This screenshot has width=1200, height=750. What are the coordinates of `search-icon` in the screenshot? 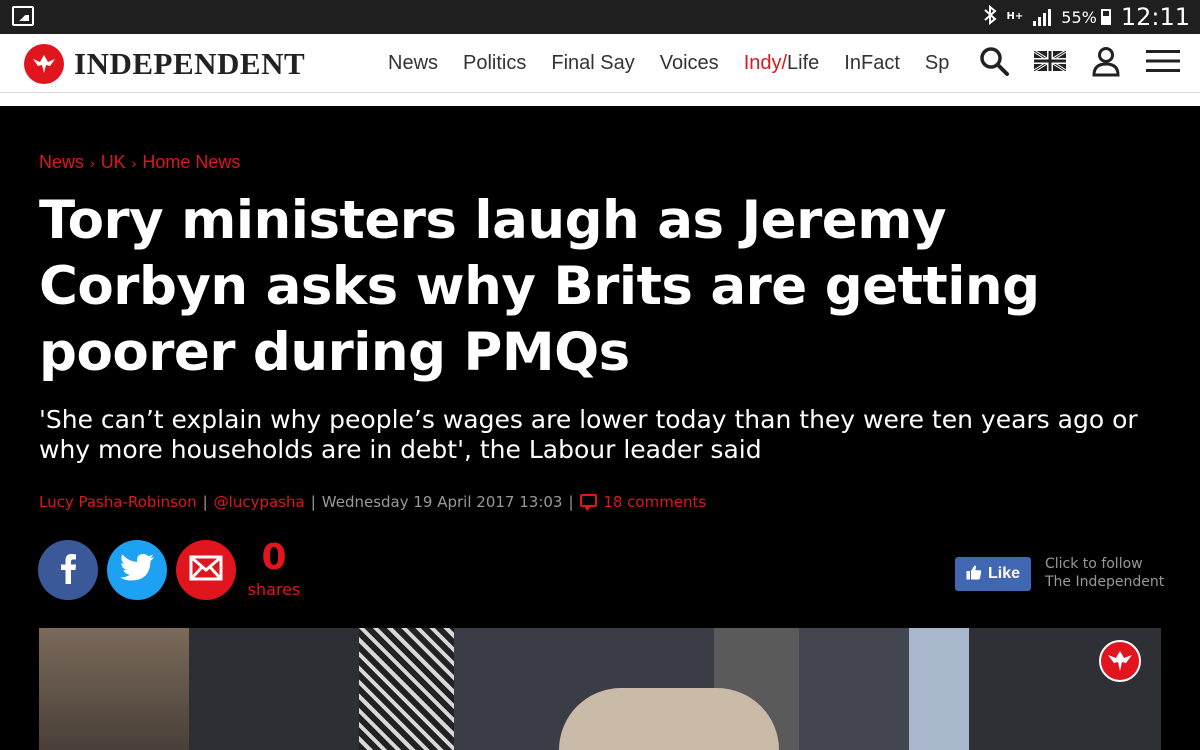 It's located at (994, 63).